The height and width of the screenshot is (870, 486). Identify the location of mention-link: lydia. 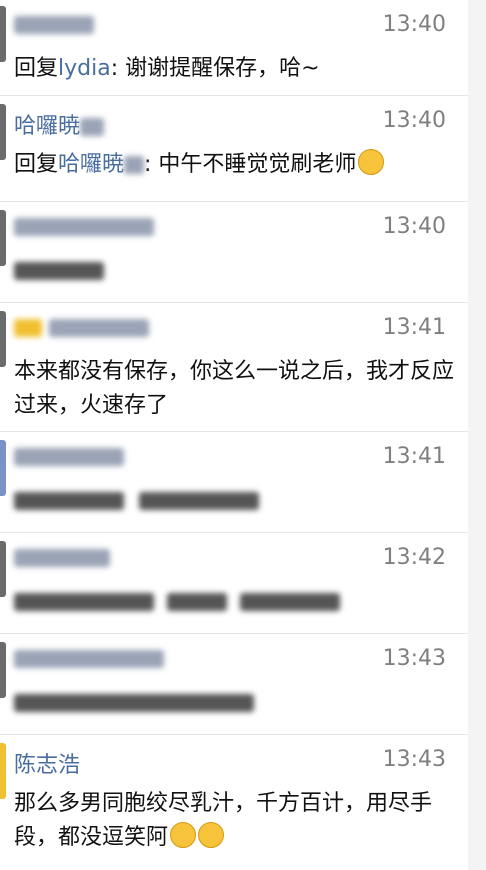
(84, 68).